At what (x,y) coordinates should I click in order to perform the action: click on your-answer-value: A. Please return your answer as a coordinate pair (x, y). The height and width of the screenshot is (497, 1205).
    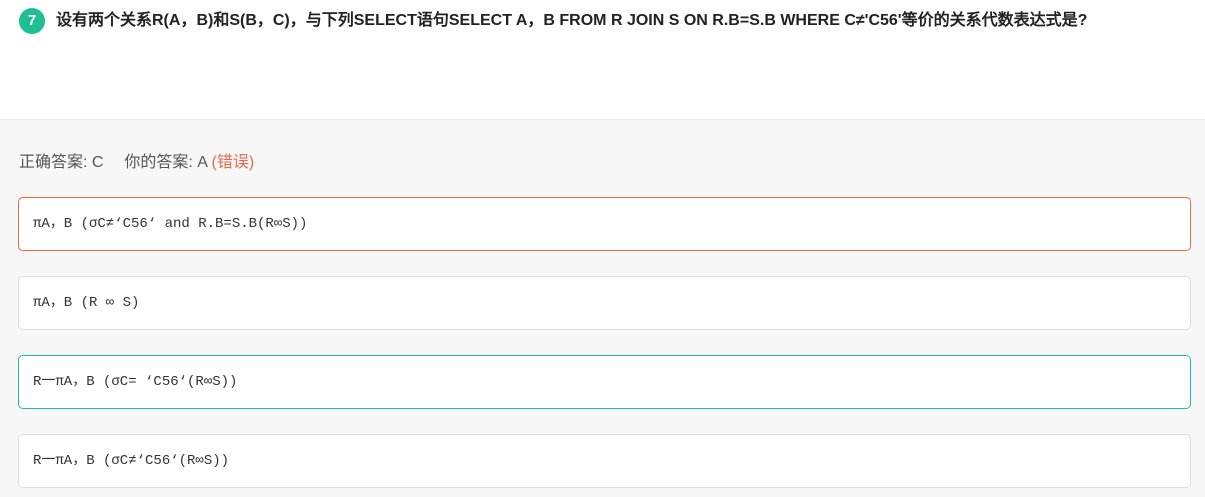
    Looking at the image, I should click on (202, 162).